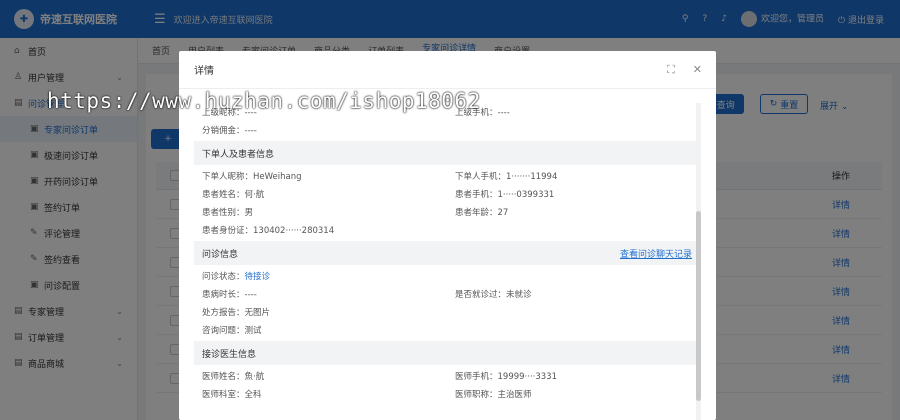 The image size is (900, 420). I want to click on modal-scrollbar, so click(698, 261).